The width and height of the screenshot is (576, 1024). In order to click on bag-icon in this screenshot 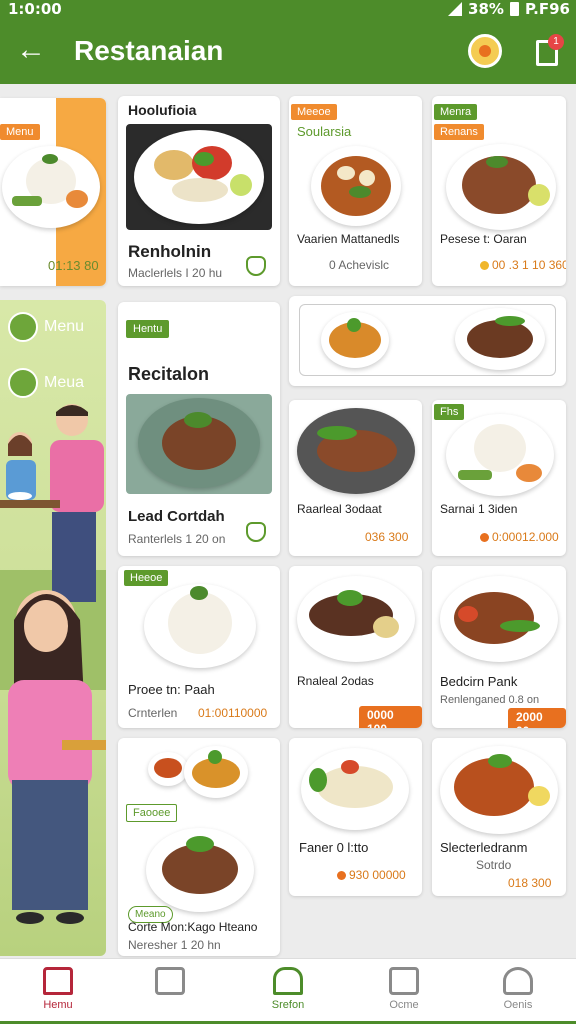, I will do `click(404, 981)`.